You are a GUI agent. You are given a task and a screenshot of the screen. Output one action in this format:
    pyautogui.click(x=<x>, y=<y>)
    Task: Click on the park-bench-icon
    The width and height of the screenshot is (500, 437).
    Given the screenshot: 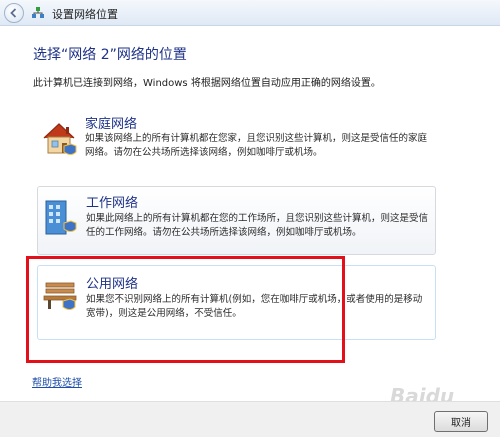 What is the action you would take?
    pyautogui.click(x=60, y=296)
    